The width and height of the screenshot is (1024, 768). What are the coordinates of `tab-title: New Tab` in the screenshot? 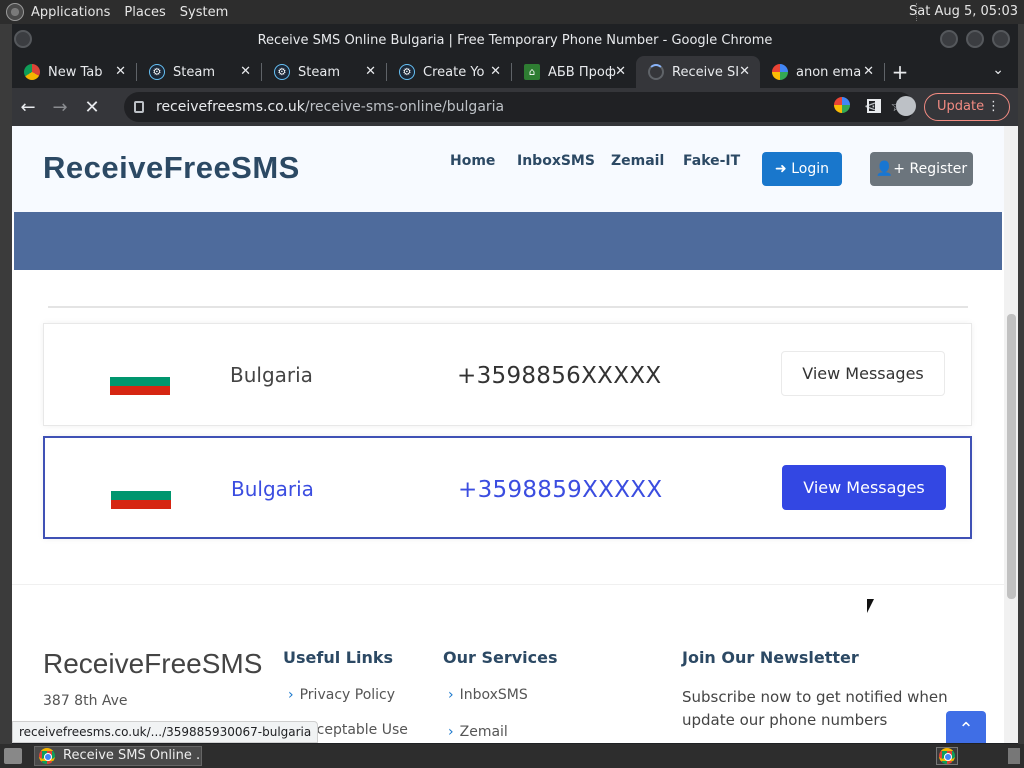 It's located at (75, 72).